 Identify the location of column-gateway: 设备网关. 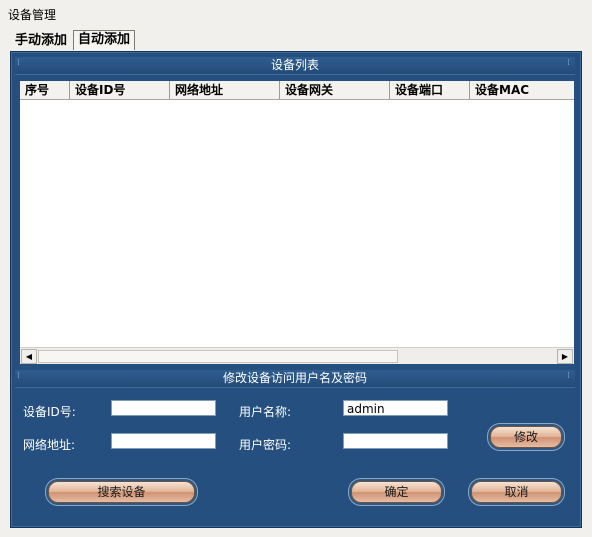
(335, 90).